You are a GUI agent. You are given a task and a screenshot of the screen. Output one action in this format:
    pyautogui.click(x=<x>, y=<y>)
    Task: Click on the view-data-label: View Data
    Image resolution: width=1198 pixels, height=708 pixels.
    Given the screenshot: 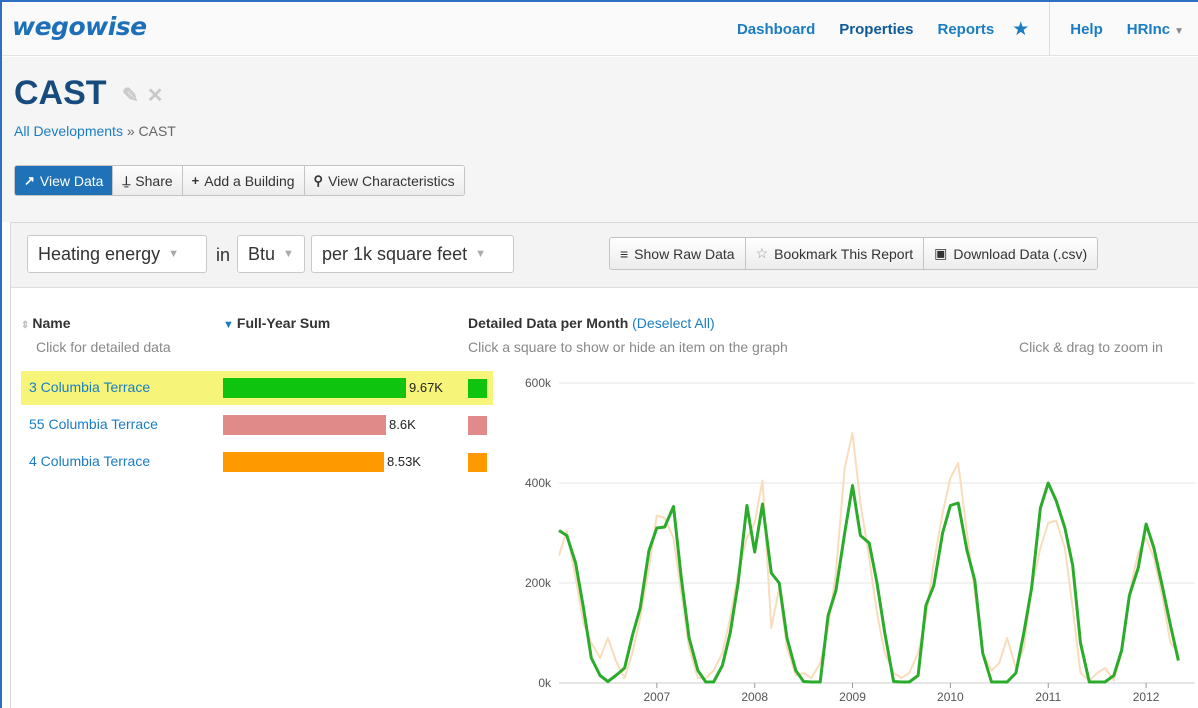 What is the action you would take?
    pyautogui.click(x=71, y=180)
    